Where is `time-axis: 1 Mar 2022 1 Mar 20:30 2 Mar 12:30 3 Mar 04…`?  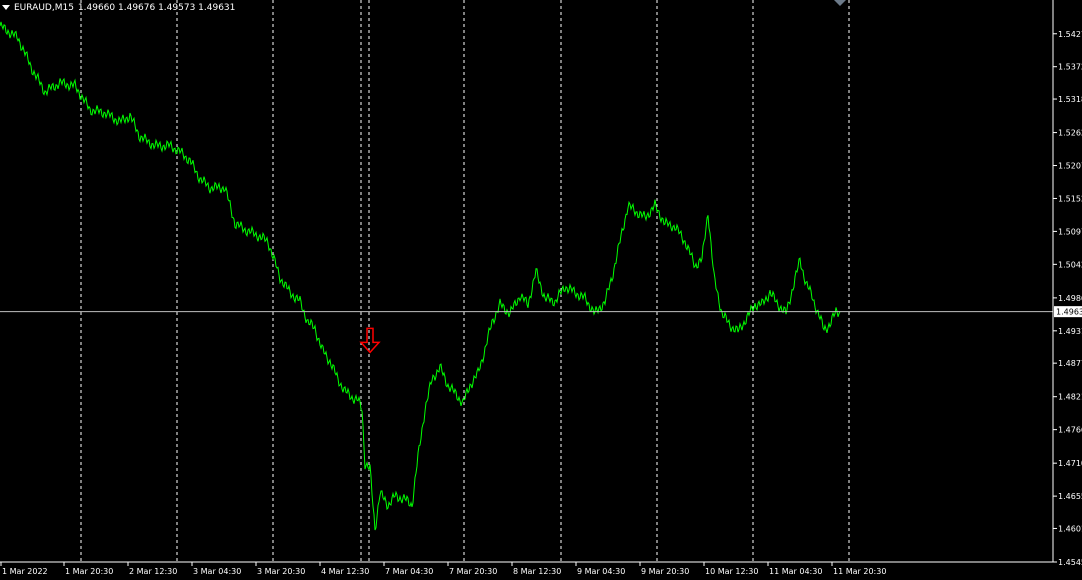 time-axis: 1 Mar 2022 1 Mar 20:30 2 Mar 12:30 3 Mar 04… is located at coordinates (443, 569).